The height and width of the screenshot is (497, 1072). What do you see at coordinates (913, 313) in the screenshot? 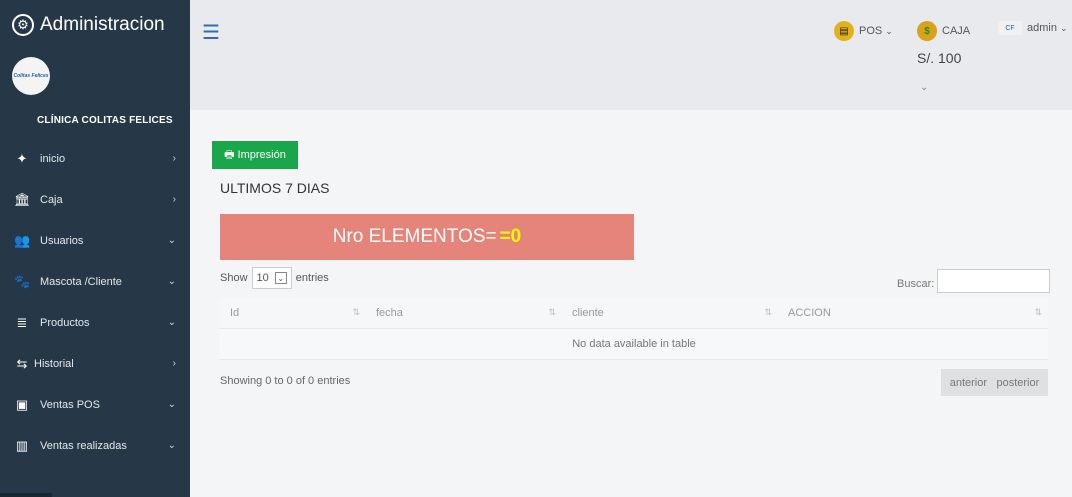
I see `column-header-accion: ACCION ⇅` at bounding box center [913, 313].